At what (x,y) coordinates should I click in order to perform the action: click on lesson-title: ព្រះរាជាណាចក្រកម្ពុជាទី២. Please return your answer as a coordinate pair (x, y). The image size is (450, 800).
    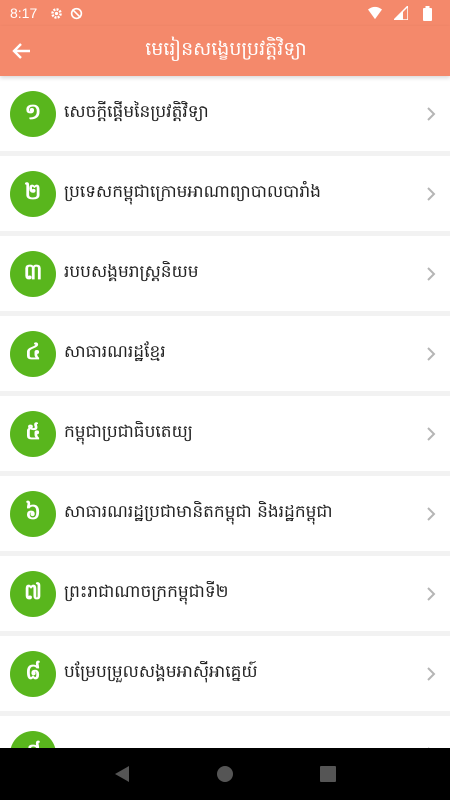
    Looking at the image, I should click on (146, 592).